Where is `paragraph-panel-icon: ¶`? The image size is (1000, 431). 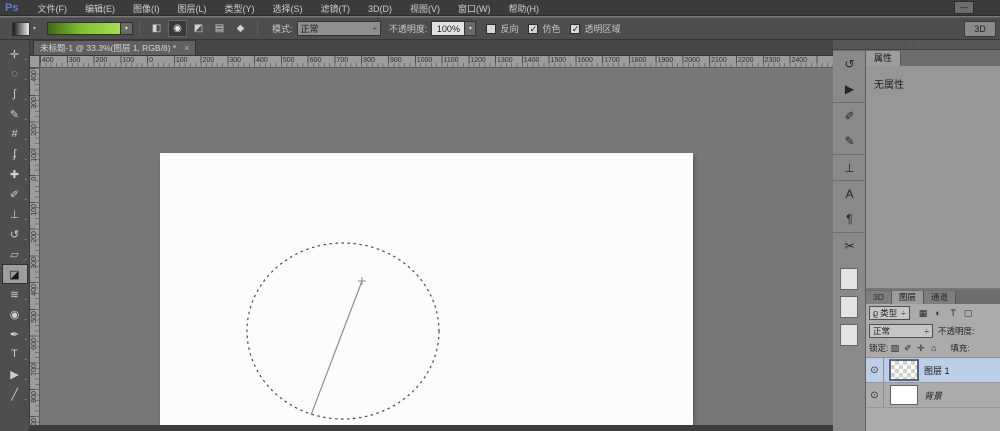
paragraph-panel-icon: ¶ is located at coordinates (849, 219).